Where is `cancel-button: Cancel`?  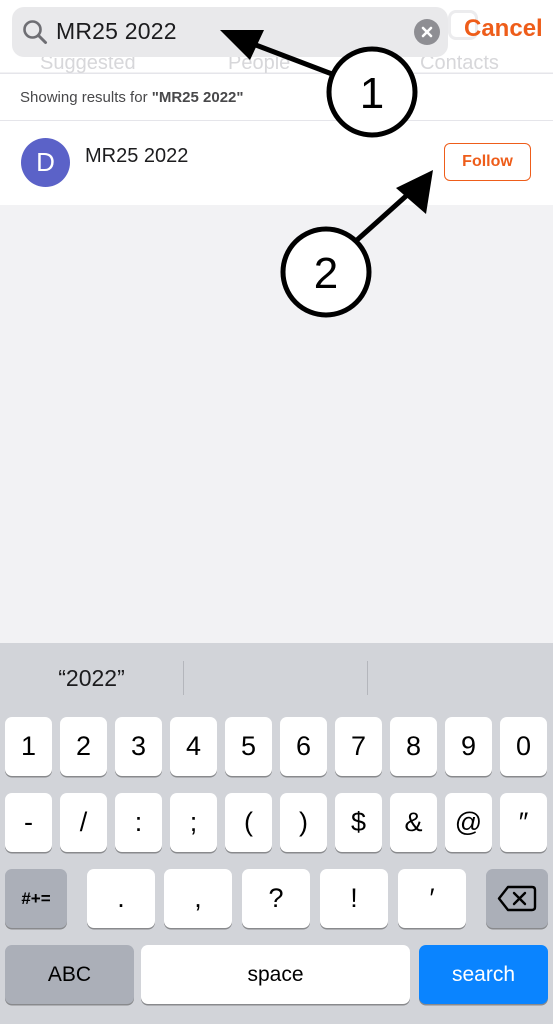 cancel-button: Cancel is located at coordinates (503, 29).